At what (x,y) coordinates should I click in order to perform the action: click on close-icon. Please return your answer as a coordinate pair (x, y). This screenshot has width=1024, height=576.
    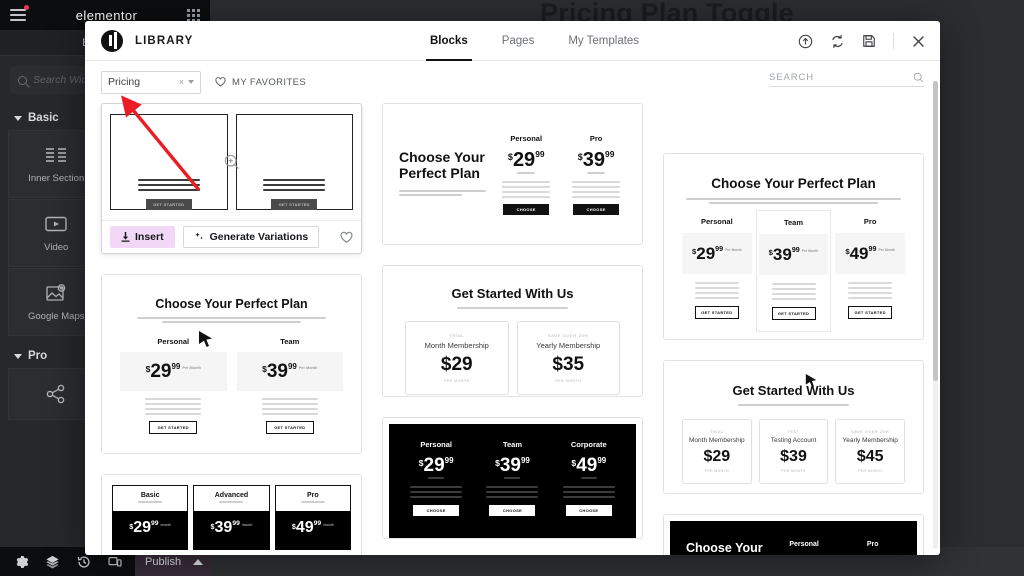
    Looking at the image, I should click on (918, 41).